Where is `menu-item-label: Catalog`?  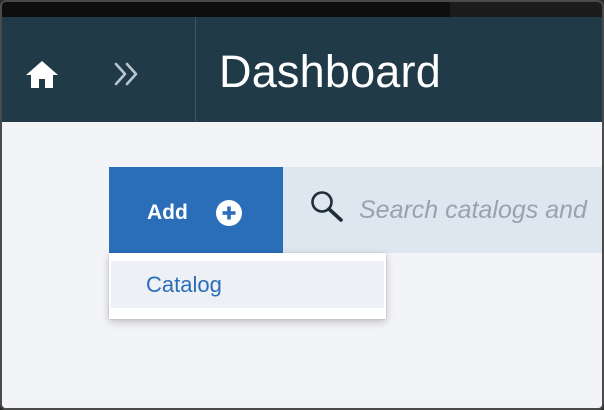
menu-item-label: Catalog is located at coordinates (184, 284).